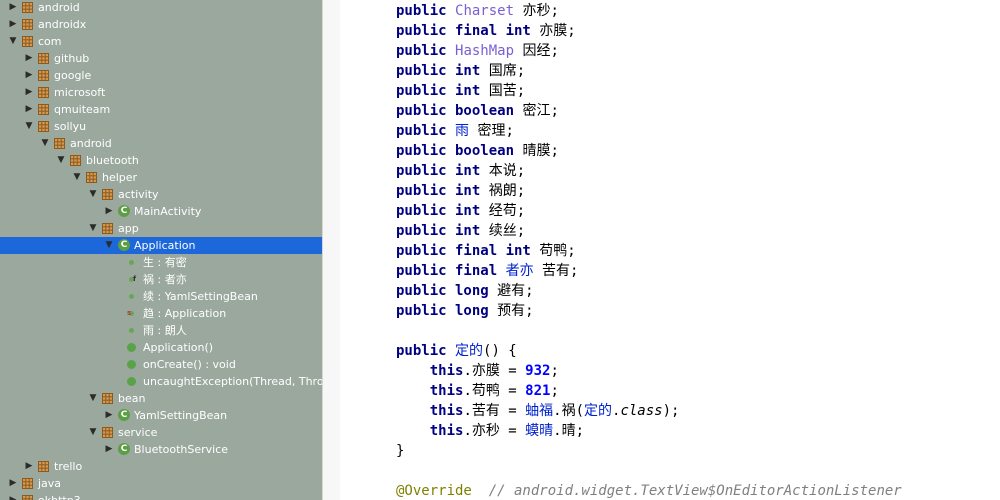  I want to click on code-line: public 雨 密理;, so click(455, 131).